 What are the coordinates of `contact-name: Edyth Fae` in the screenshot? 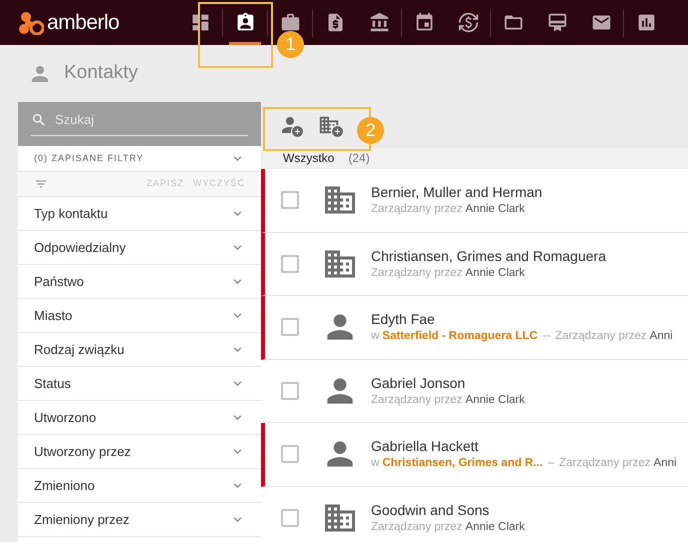 It's located at (403, 319).